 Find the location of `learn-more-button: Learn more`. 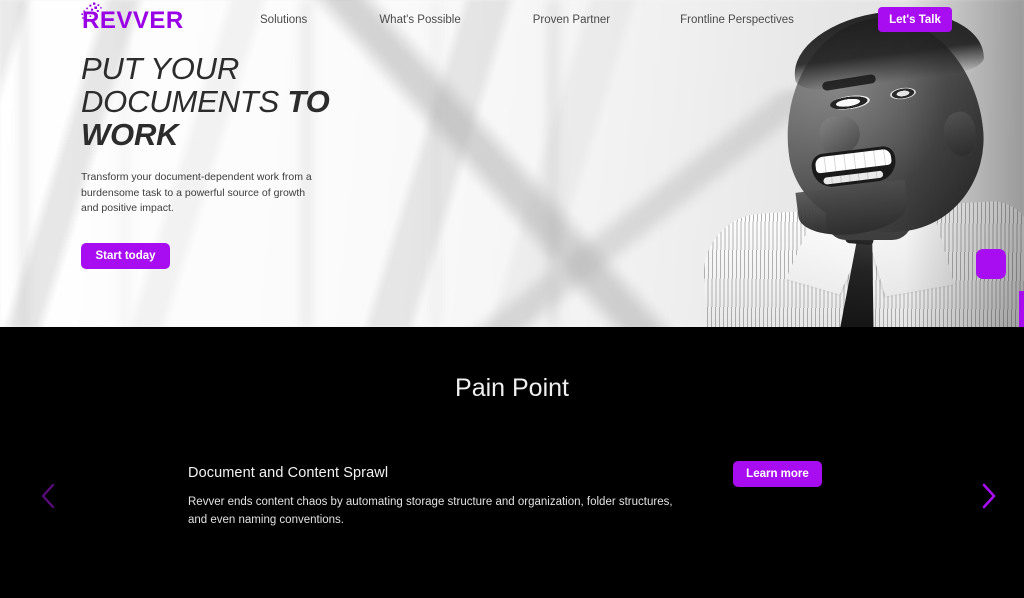

learn-more-button: Learn more is located at coordinates (777, 474).